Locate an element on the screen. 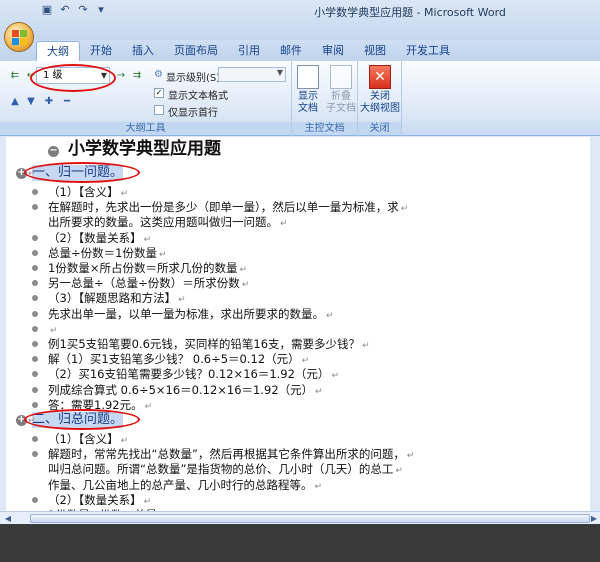 The width and height of the screenshot is (600, 562). close-outline-label-2: 大纲视图 is located at coordinates (380, 108).